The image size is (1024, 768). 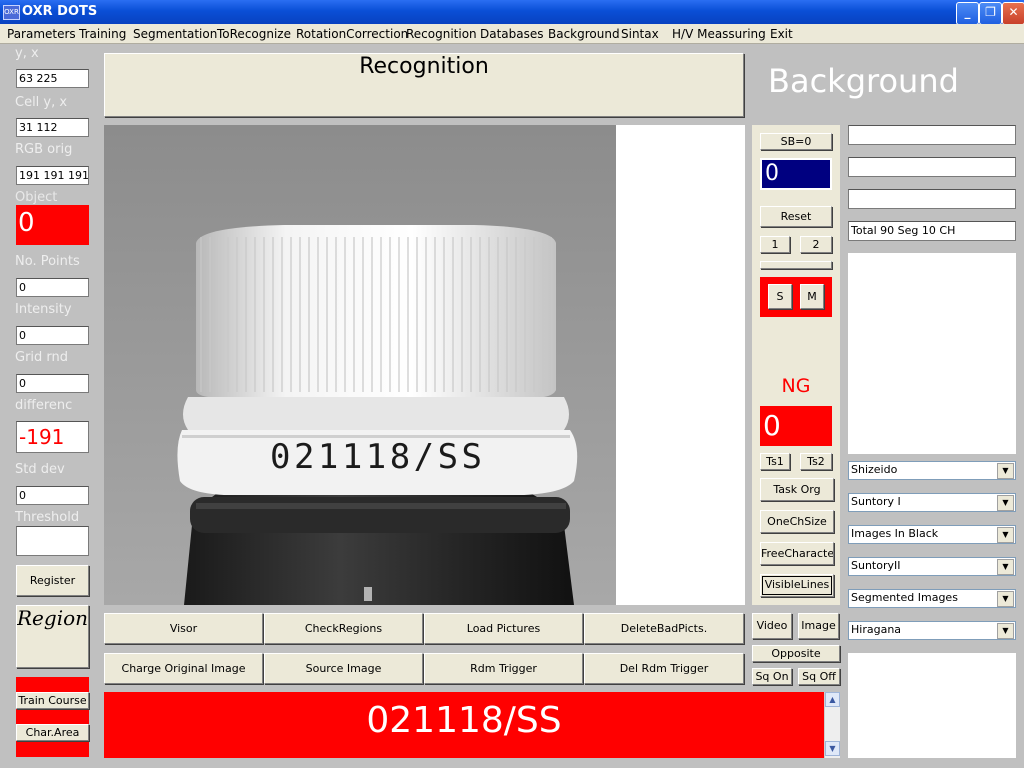 I want to click on rdm-trigger-button: Rdm Trigger, so click(x=503, y=668).